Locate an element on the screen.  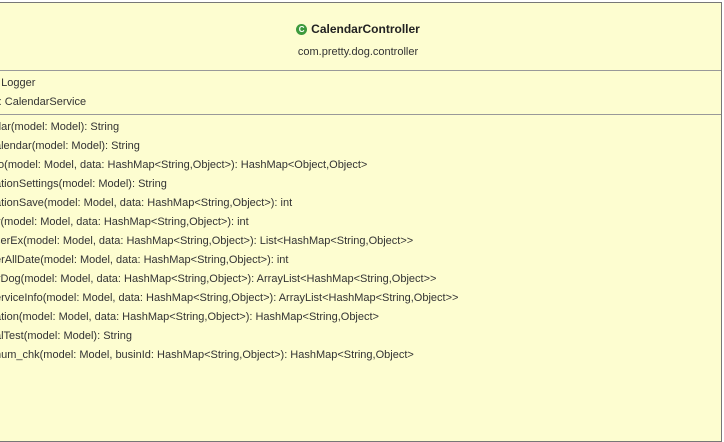
method-row: alTest(model: Model): String is located at coordinates (66, 336).